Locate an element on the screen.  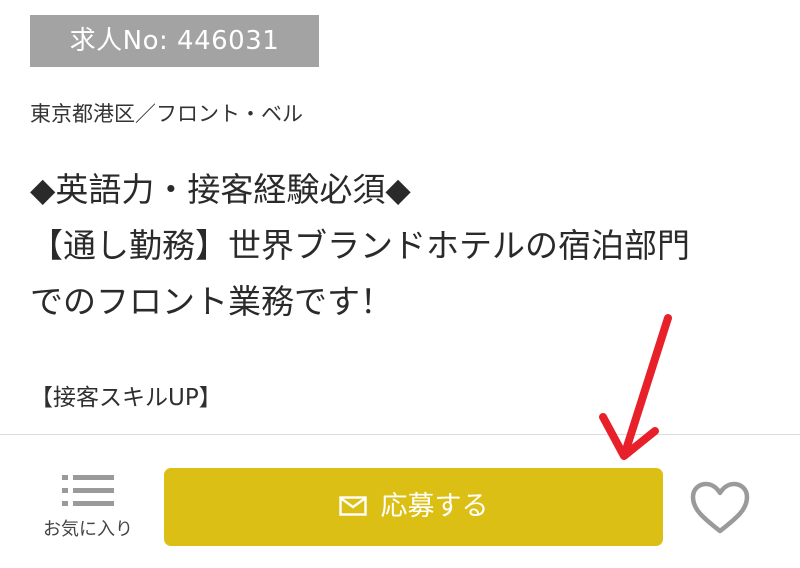
favorites-list-button: お気に入り is located at coordinates (88, 510).